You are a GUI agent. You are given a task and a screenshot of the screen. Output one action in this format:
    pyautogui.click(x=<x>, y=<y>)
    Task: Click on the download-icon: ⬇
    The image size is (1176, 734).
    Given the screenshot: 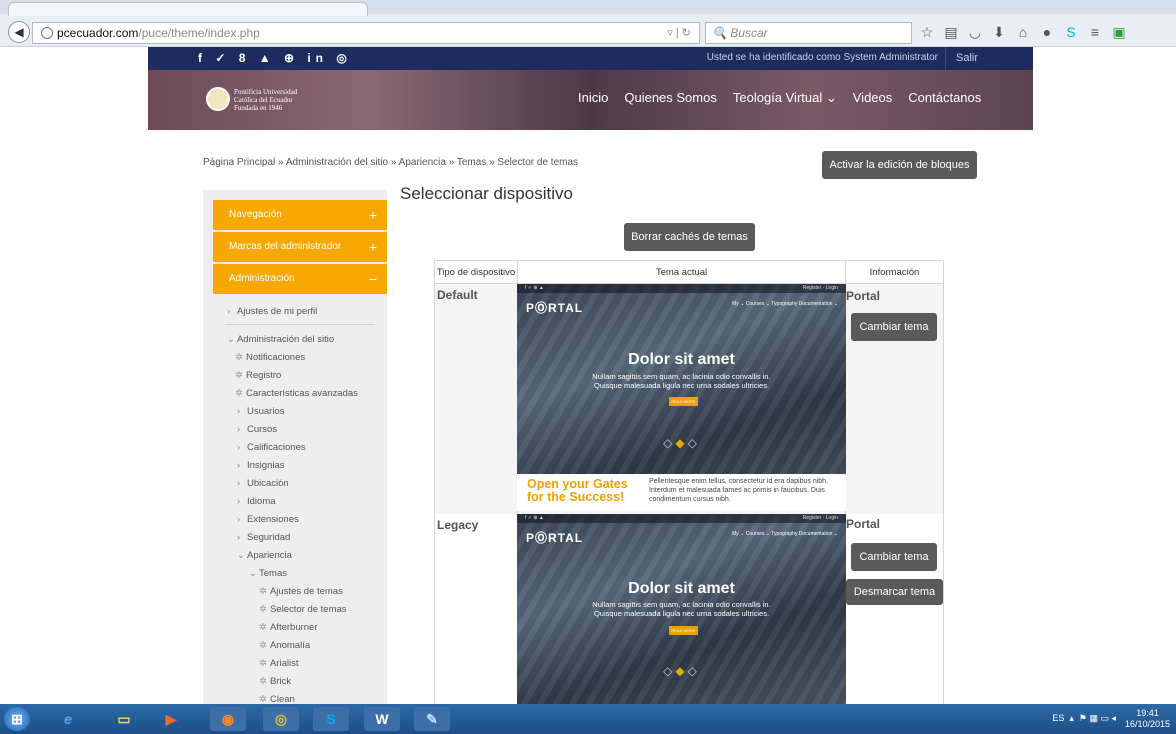 What is the action you would take?
    pyautogui.click(x=999, y=32)
    